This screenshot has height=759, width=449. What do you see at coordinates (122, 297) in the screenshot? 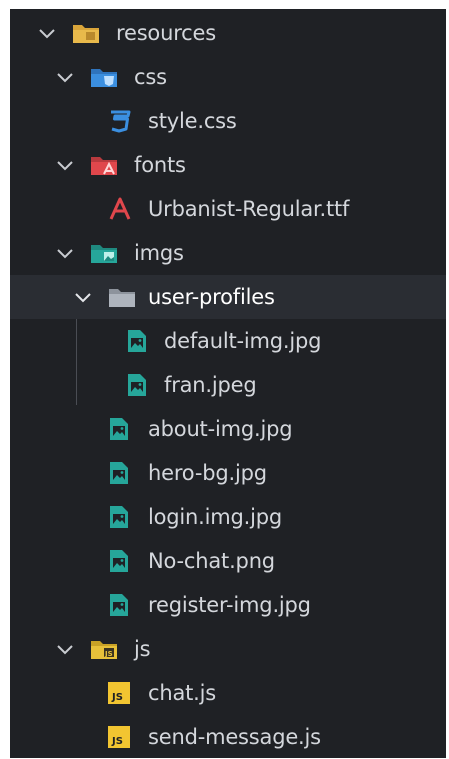
I see `folder-icon` at bounding box center [122, 297].